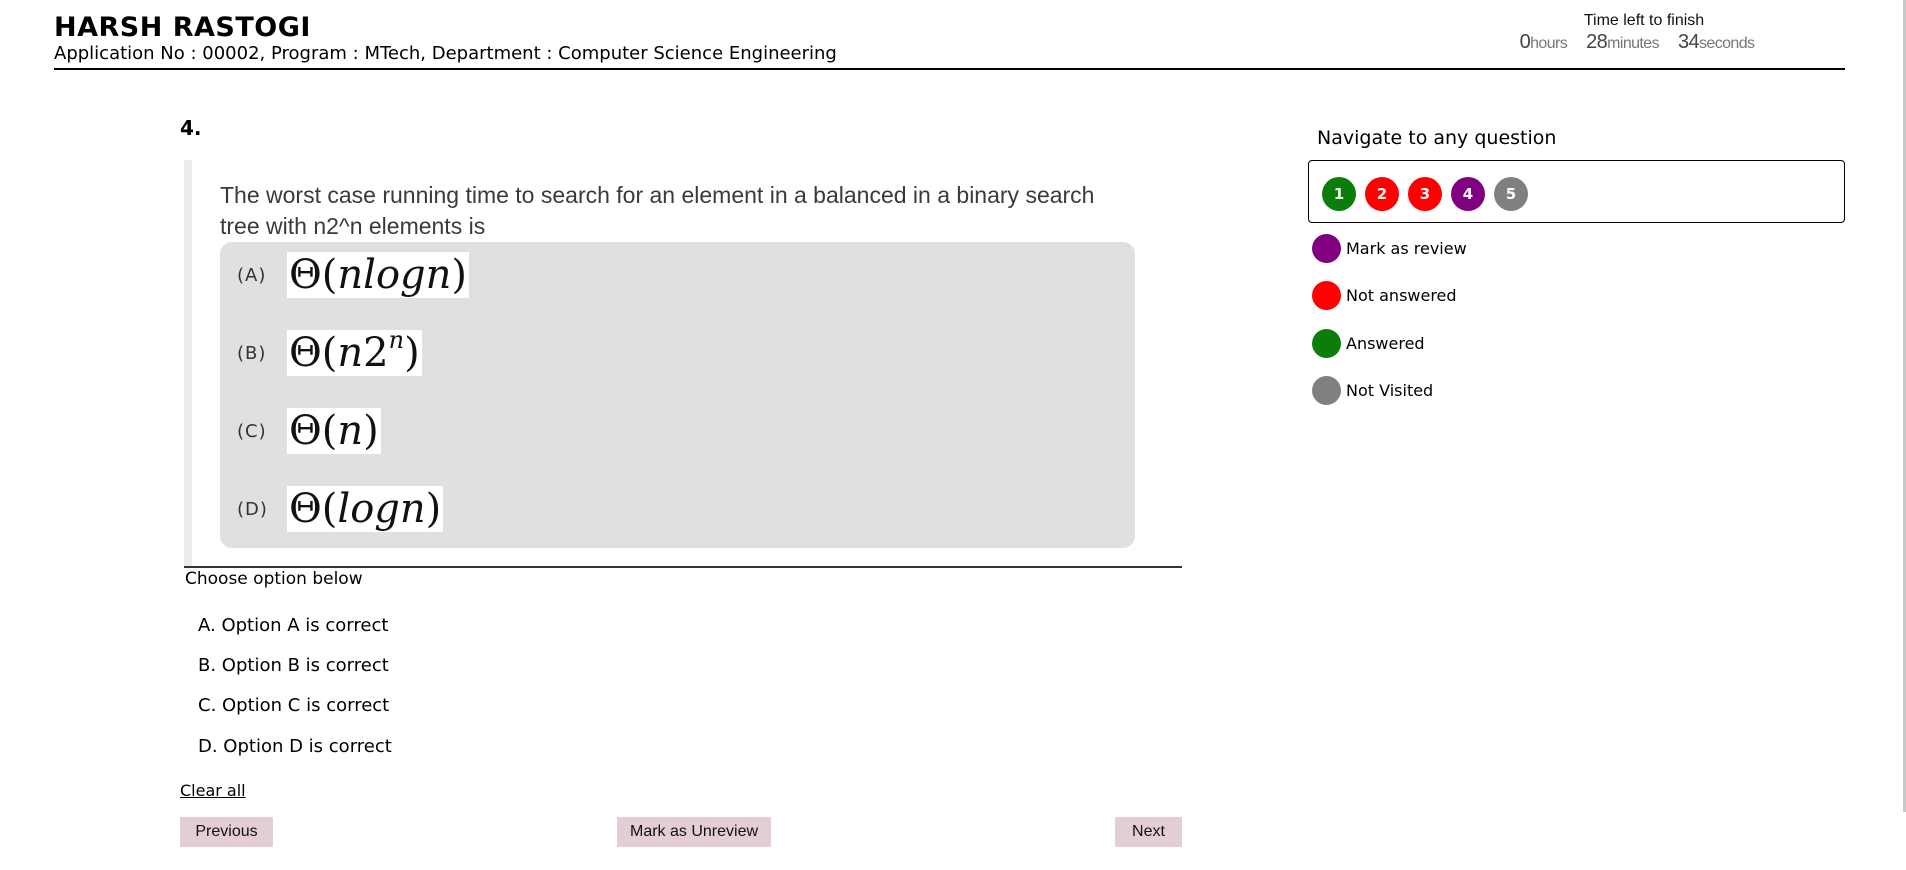 This screenshot has height=870, width=1906. I want to click on legend-answered: Answered, so click(1368, 343).